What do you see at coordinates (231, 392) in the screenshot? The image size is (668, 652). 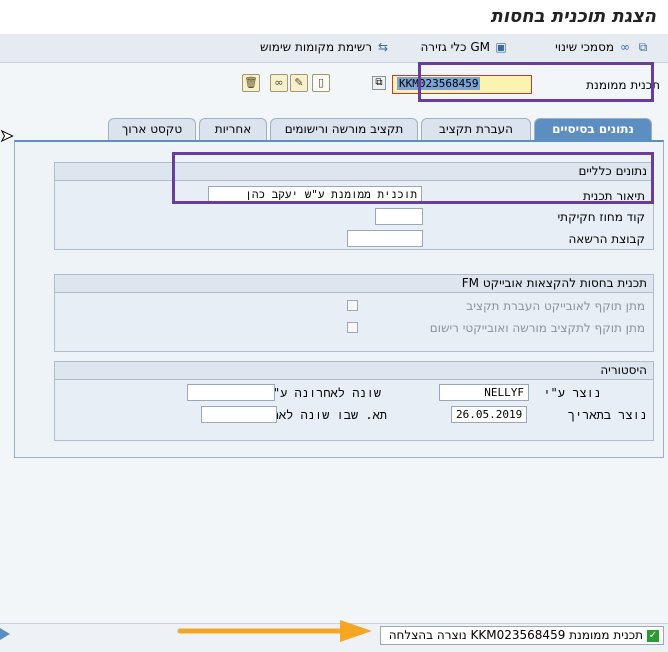 I see `last-changed-by-input` at bounding box center [231, 392].